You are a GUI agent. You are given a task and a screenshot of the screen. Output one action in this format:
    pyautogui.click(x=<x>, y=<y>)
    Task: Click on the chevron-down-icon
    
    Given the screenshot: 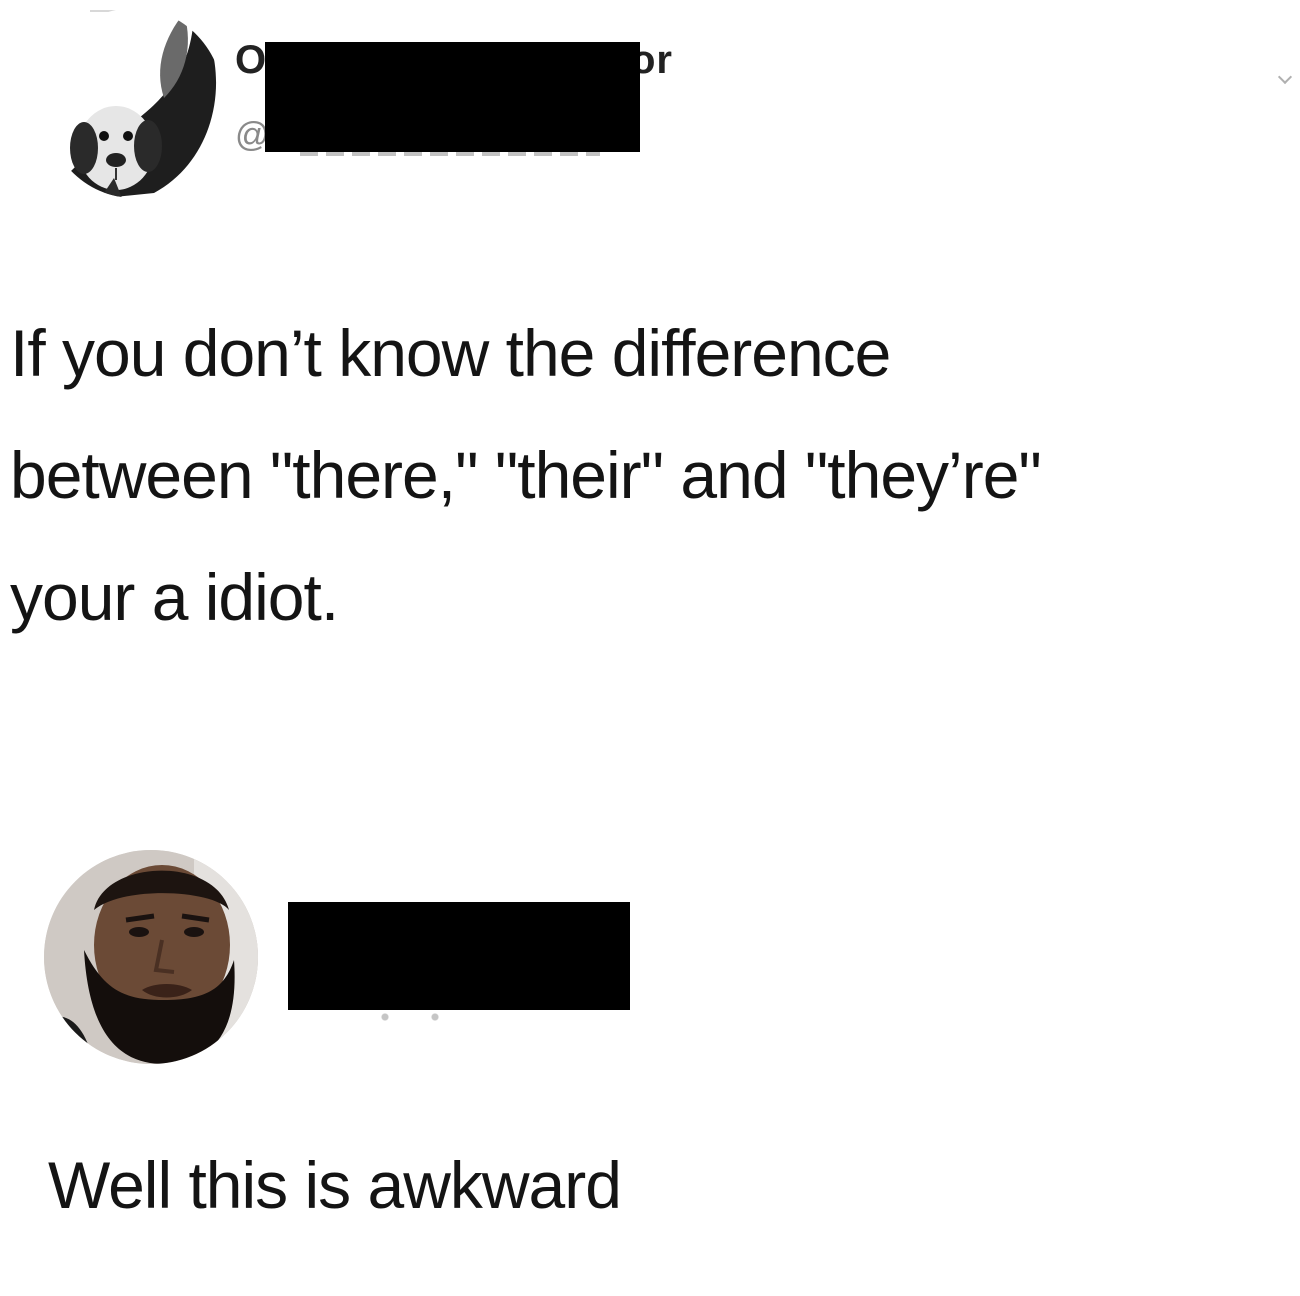 What is the action you would take?
    pyautogui.click(x=1285, y=77)
    